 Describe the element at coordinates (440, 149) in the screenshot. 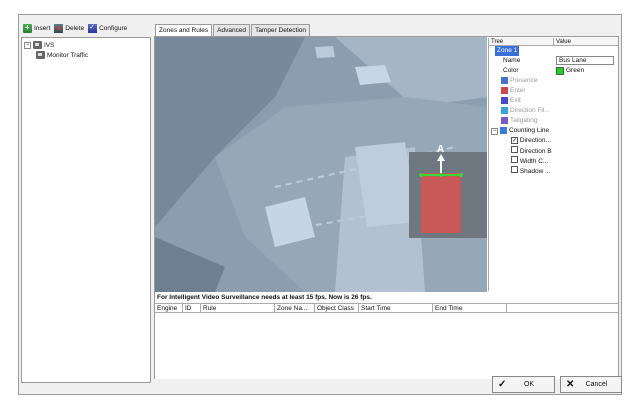

I see `direction-label-a: A` at that location.